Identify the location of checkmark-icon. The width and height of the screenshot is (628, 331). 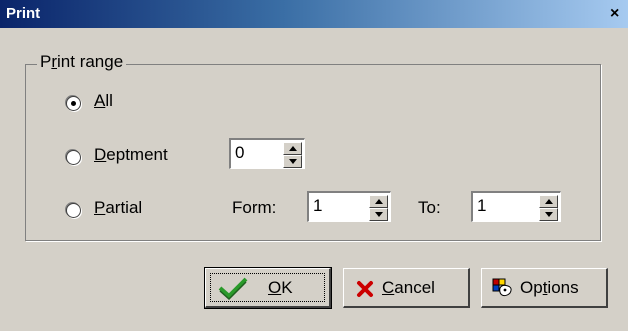
(233, 288).